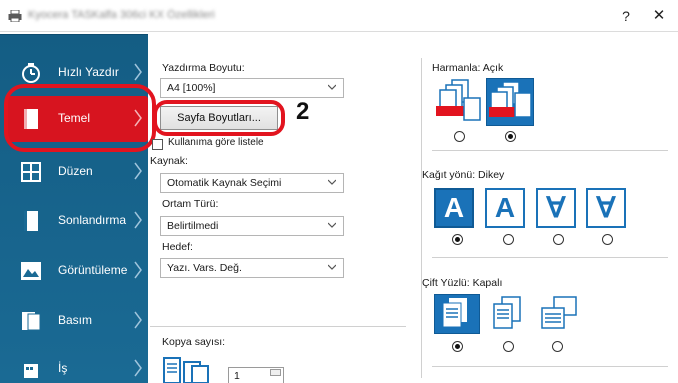  What do you see at coordinates (31, 321) in the screenshot?
I see `booklet-icon` at bounding box center [31, 321].